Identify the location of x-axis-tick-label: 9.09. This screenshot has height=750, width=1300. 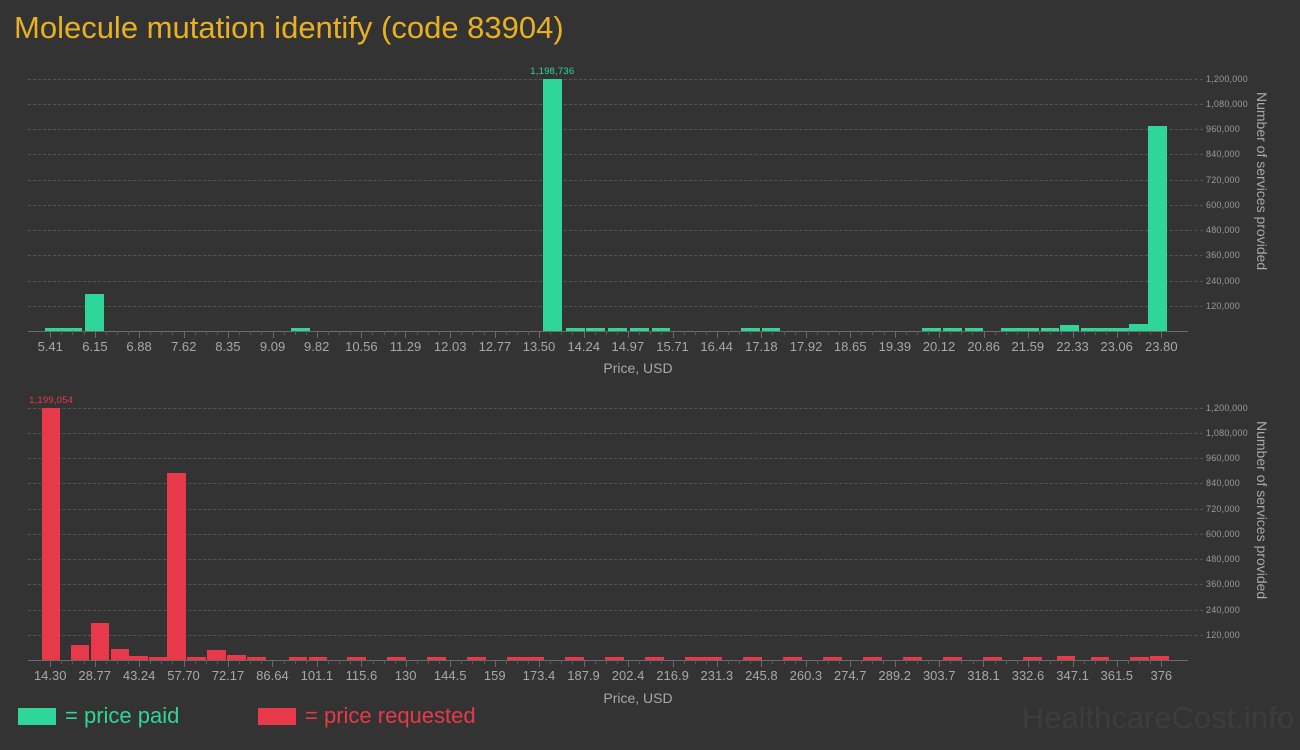
(272, 346).